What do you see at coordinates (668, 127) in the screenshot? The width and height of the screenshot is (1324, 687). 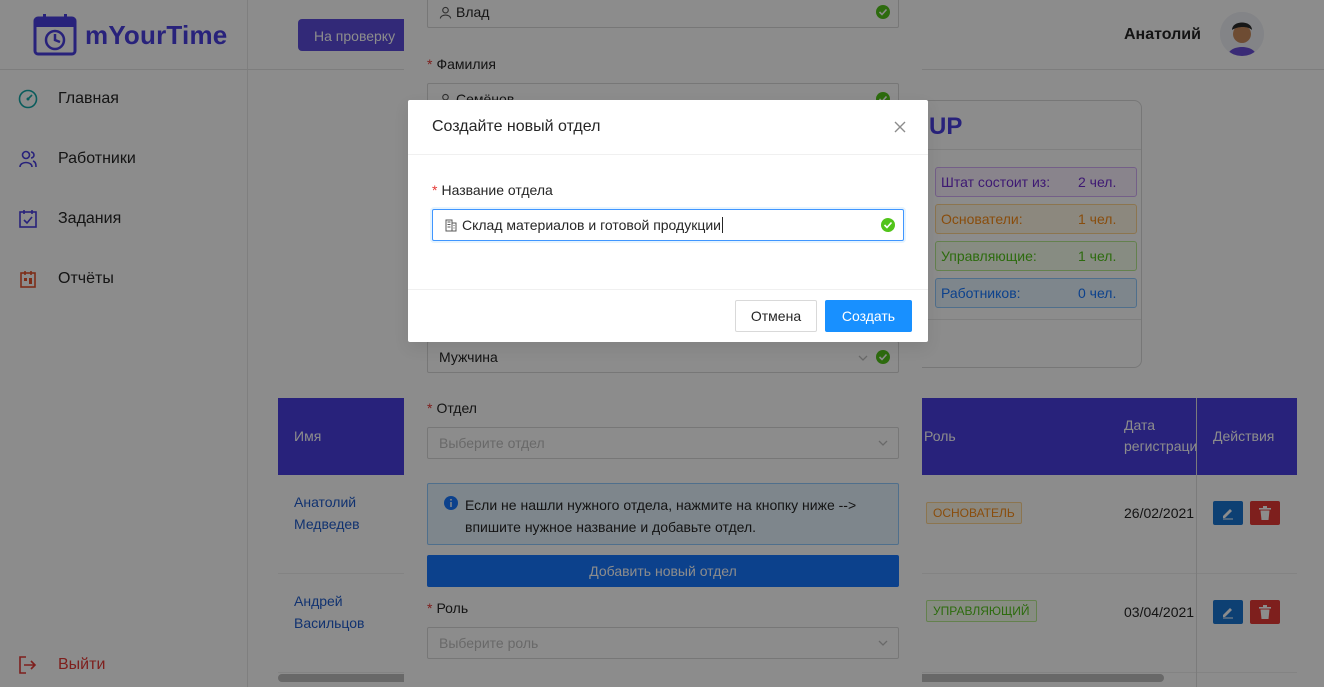 I see `modal-header: Создайте новый отдел` at bounding box center [668, 127].